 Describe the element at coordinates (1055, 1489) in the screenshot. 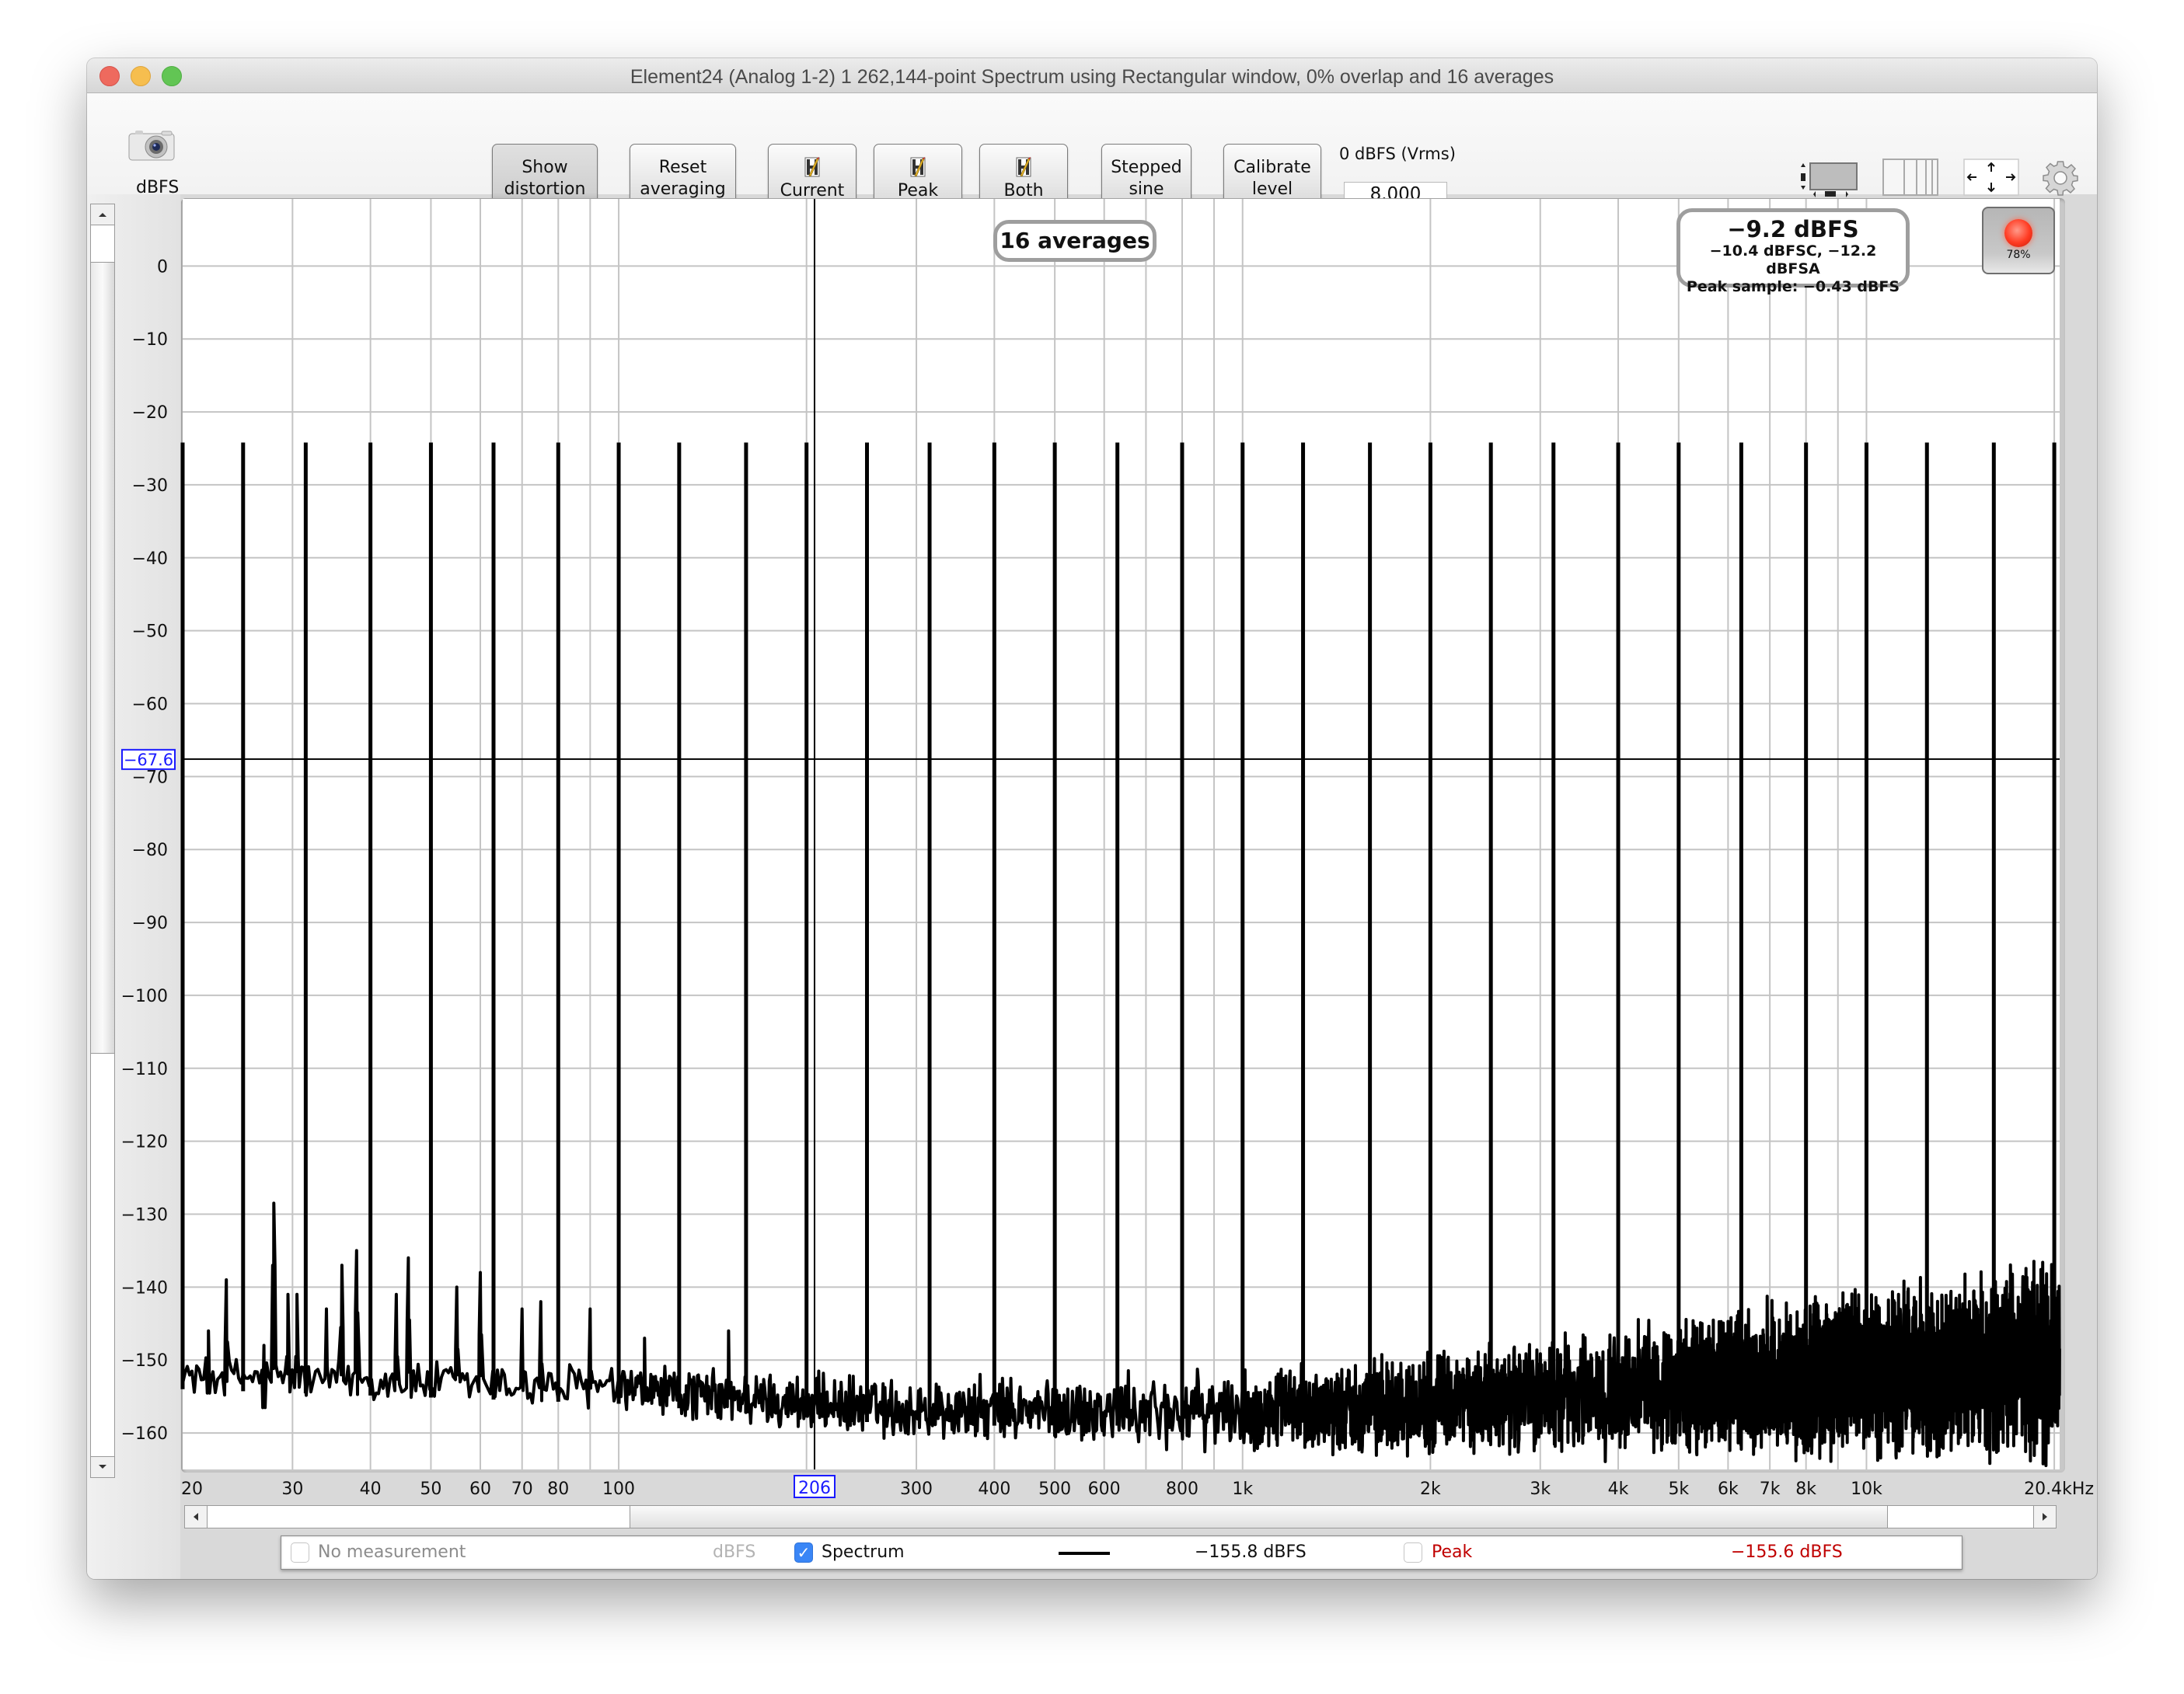

I see `x-tick-label: 500` at that location.